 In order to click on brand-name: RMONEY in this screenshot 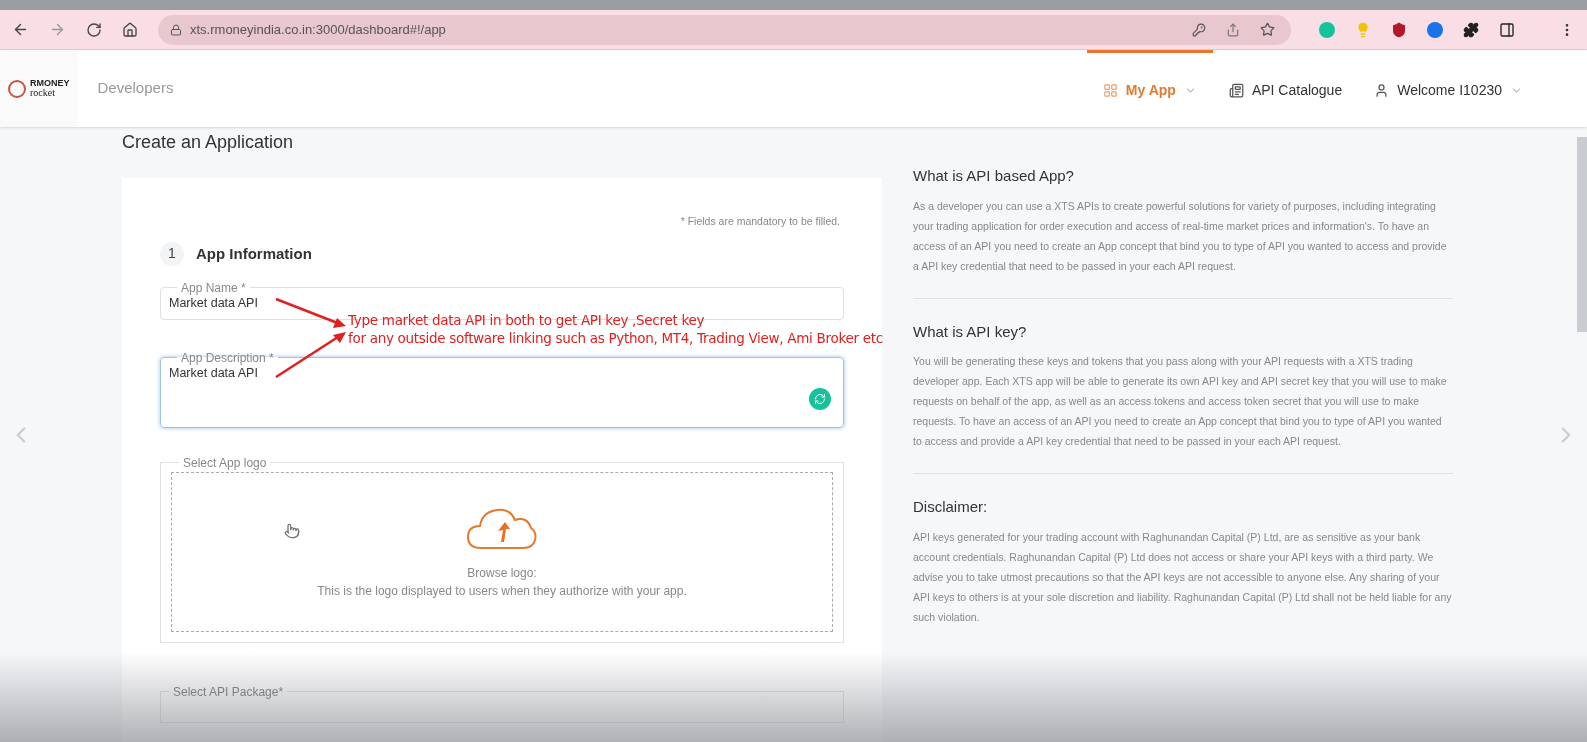, I will do `click(50, 83)`.